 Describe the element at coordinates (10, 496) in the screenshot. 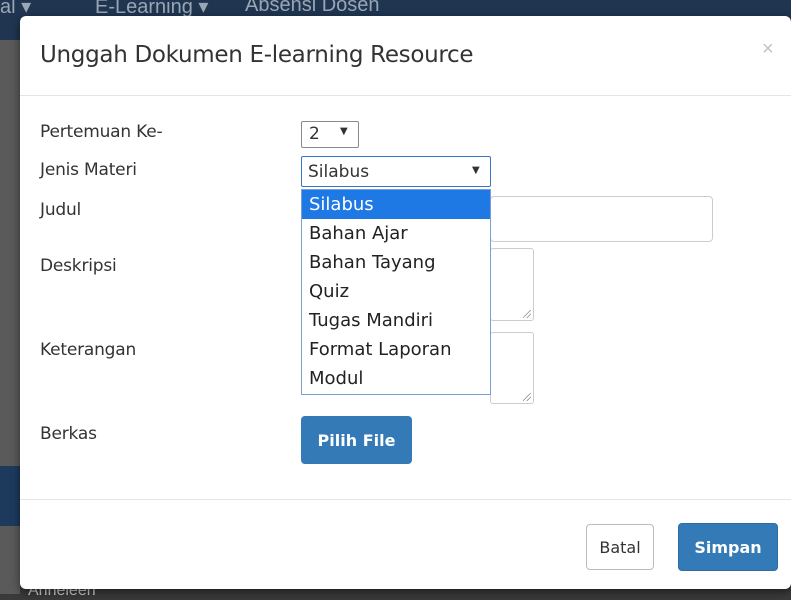

I see `background-strip` at that location.